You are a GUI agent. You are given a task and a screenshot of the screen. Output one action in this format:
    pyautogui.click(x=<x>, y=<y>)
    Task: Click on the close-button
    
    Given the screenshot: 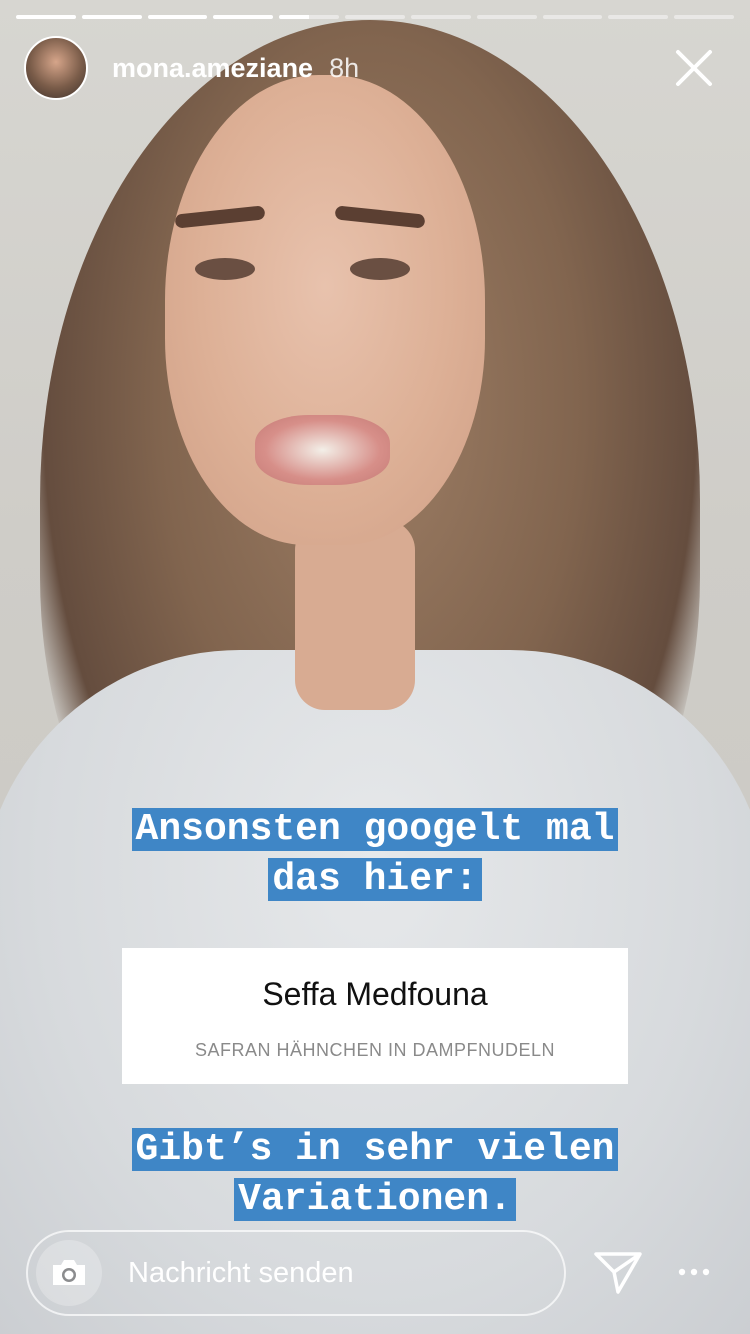 What is the action you would take?
    pyautogui.click(x=694, y=68)
    